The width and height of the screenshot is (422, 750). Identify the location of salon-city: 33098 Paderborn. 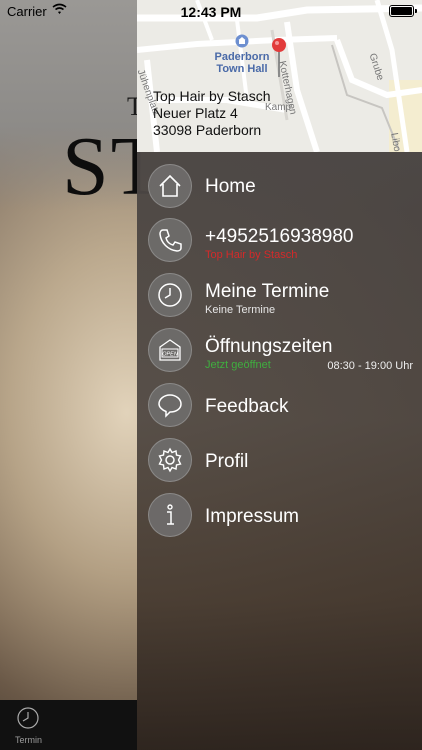
(207, 130).